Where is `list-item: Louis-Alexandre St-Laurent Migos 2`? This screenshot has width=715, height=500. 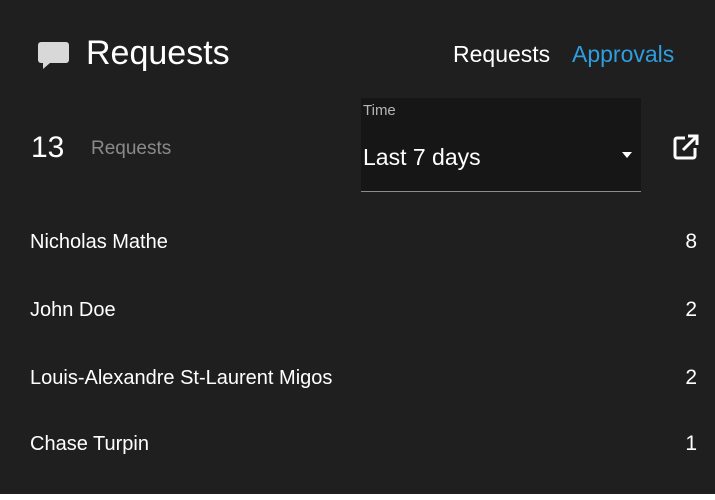
list-item: Louis-Alexandre St-Laurent Migos 2 is located at coordinates (357, 378).